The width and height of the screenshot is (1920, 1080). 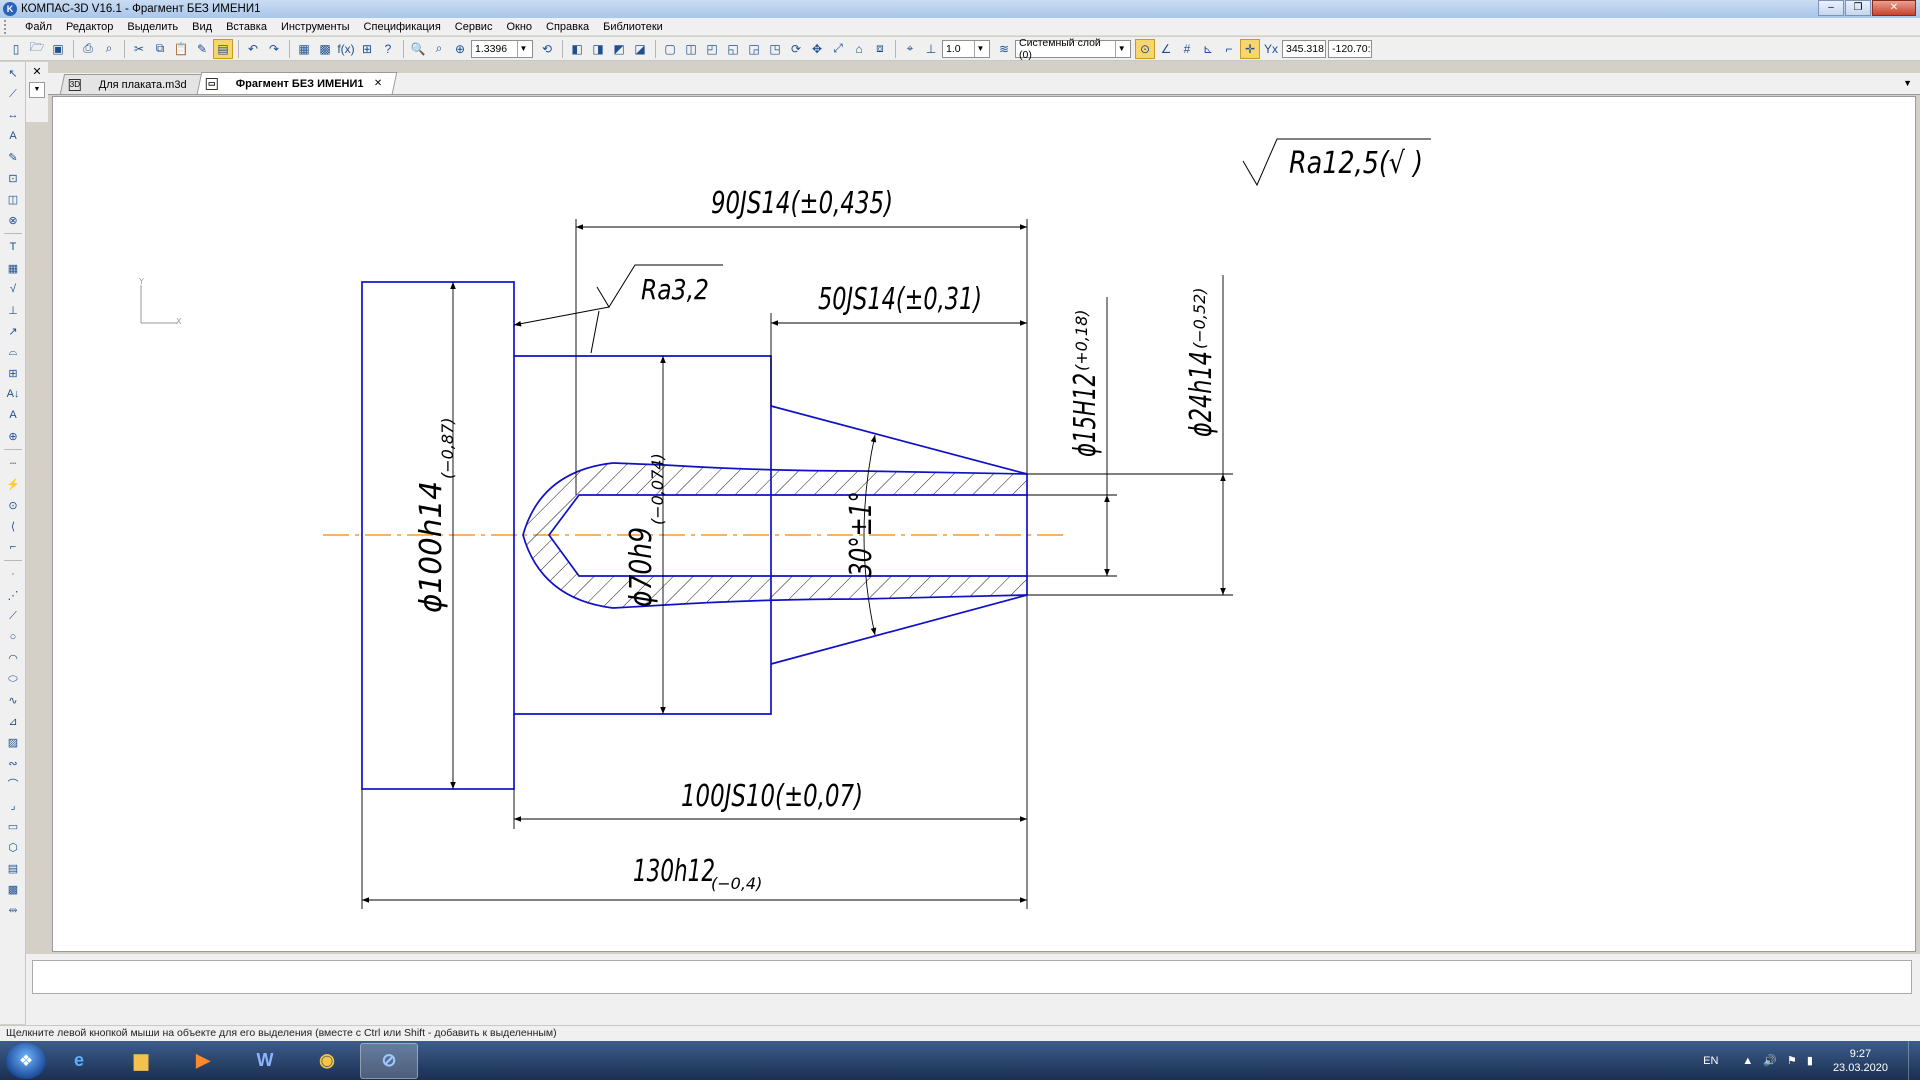 I want to click on dim-angle: 30°±1°, so click(x=861, y=534).